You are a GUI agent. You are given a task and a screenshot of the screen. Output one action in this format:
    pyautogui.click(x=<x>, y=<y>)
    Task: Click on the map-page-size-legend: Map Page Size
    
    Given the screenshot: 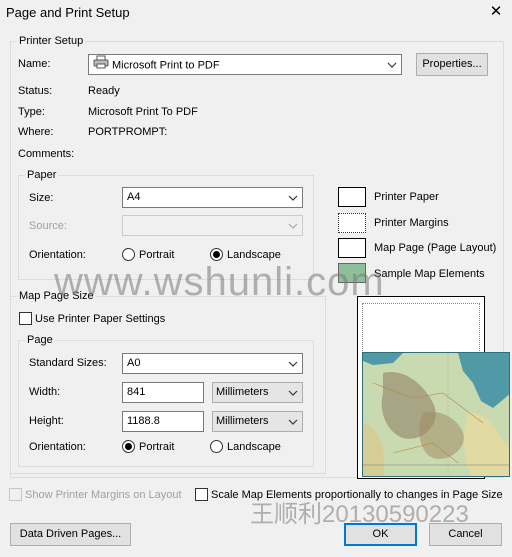 What is the action you would take?
    pyautogui.click(x=56, y=296)
    